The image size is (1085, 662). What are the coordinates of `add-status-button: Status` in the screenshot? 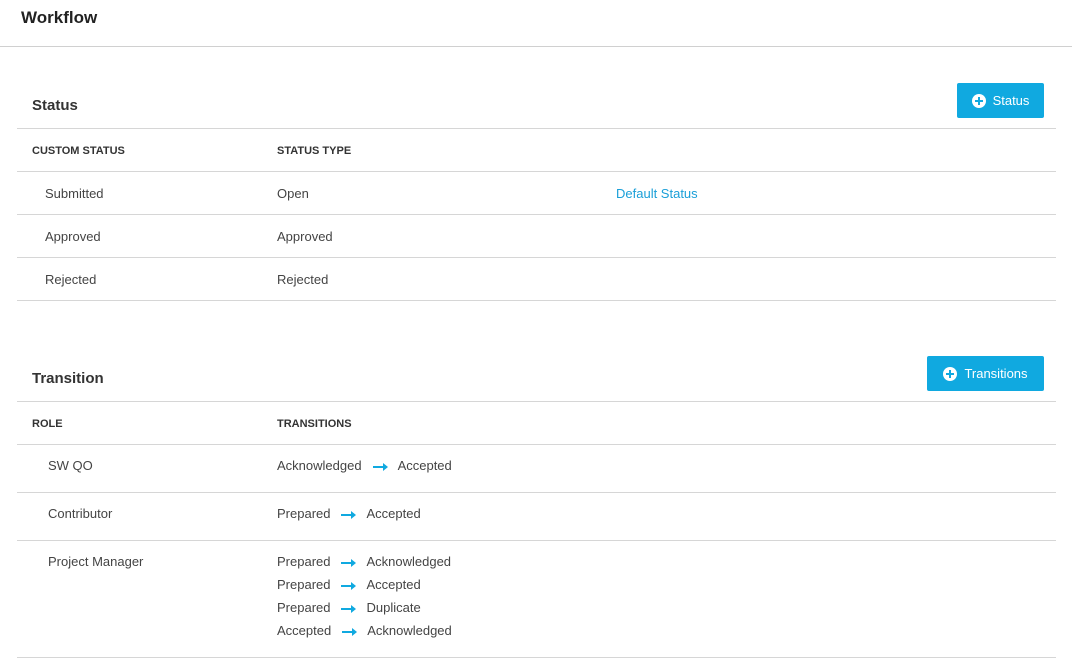 It's located at (1000, 100).